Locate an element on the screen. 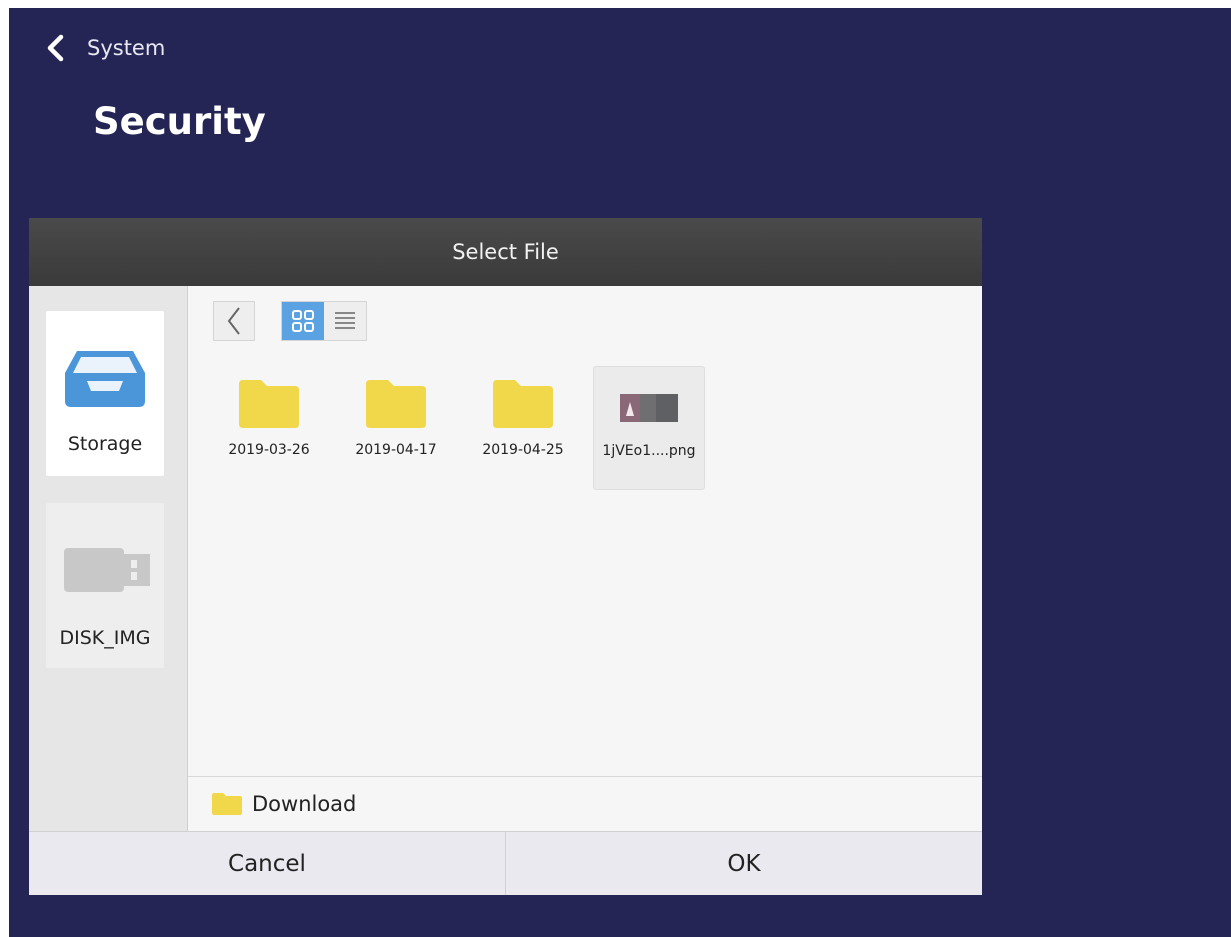  source-storage: Storage is located at coordinates (105, 393).